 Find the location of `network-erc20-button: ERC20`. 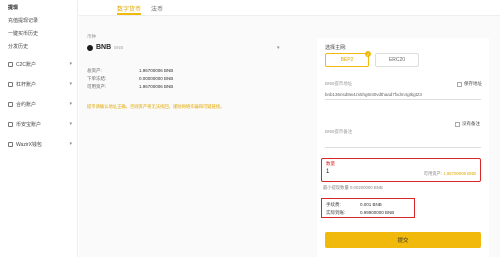

network-erc20-button: ERC20 is located at coordinates (397, 60).